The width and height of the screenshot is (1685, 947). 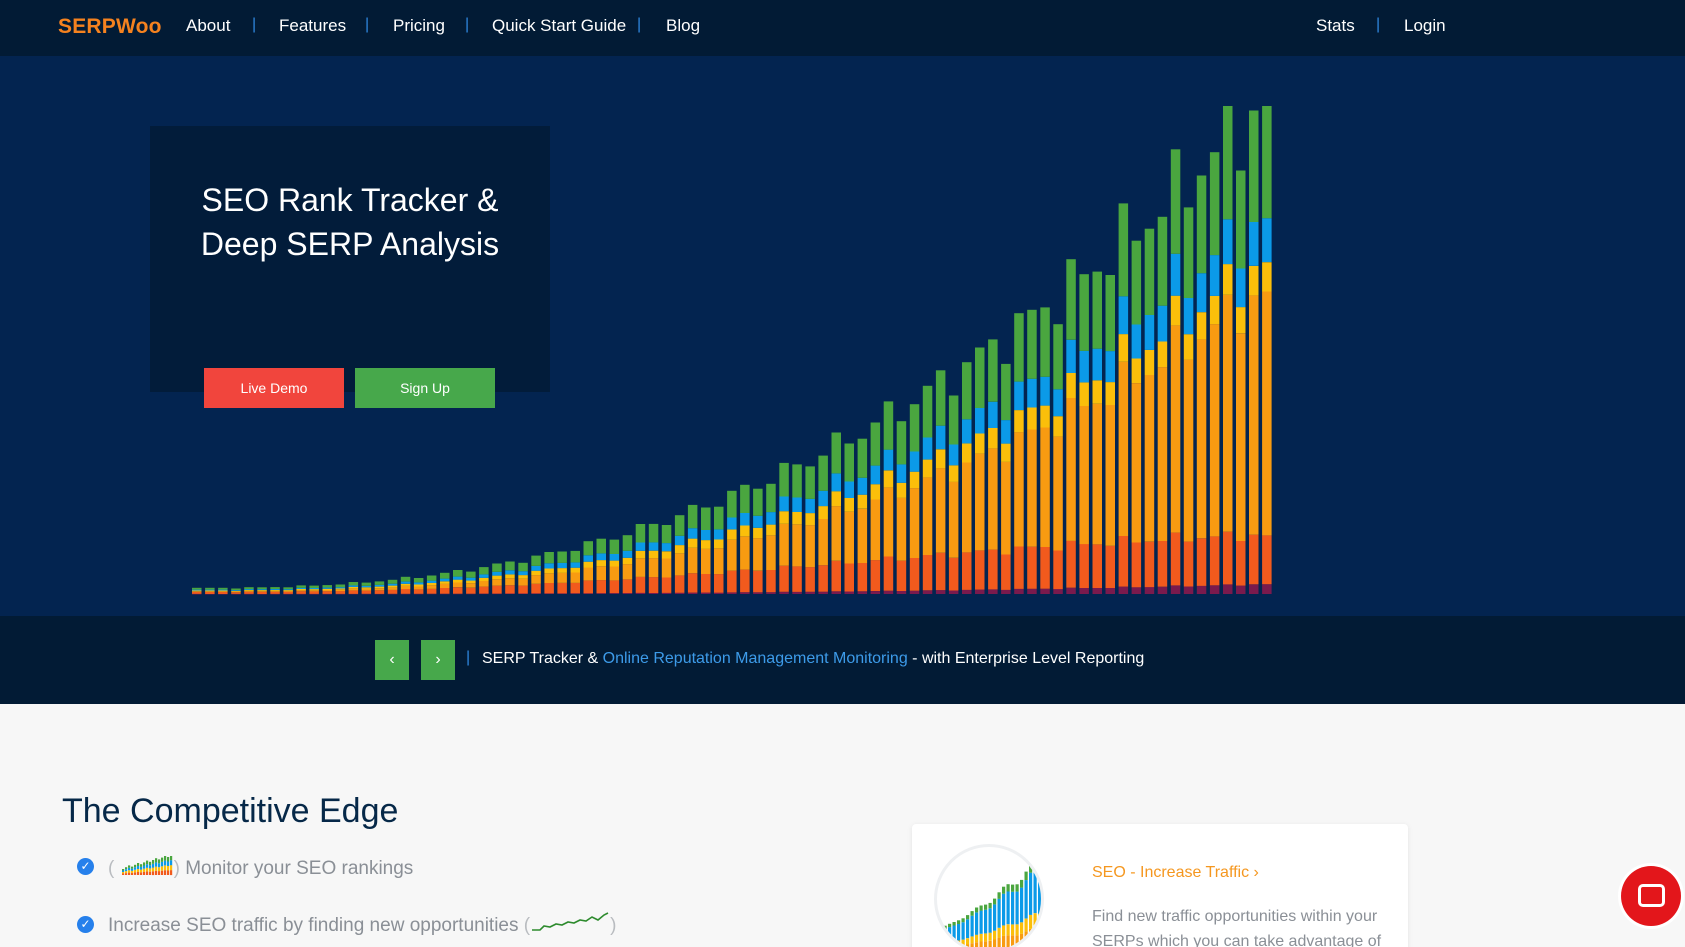 What do you see at coordinates (1335, 26) in the screenshot?
I see `nav-stats: Stats` at bounding box center [1335, 26].